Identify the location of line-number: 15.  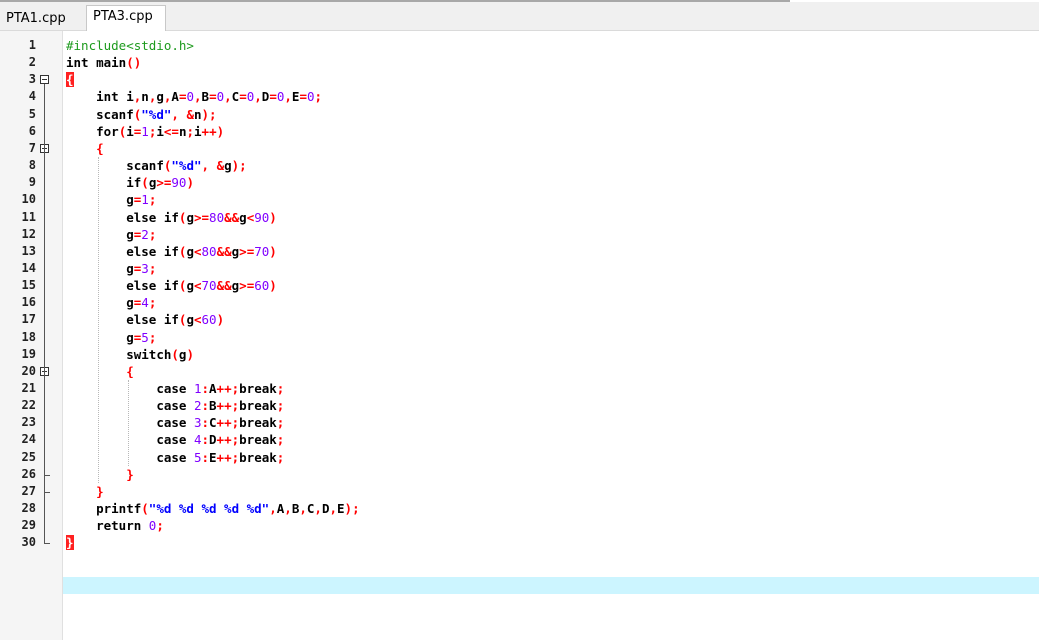
(28, 285).